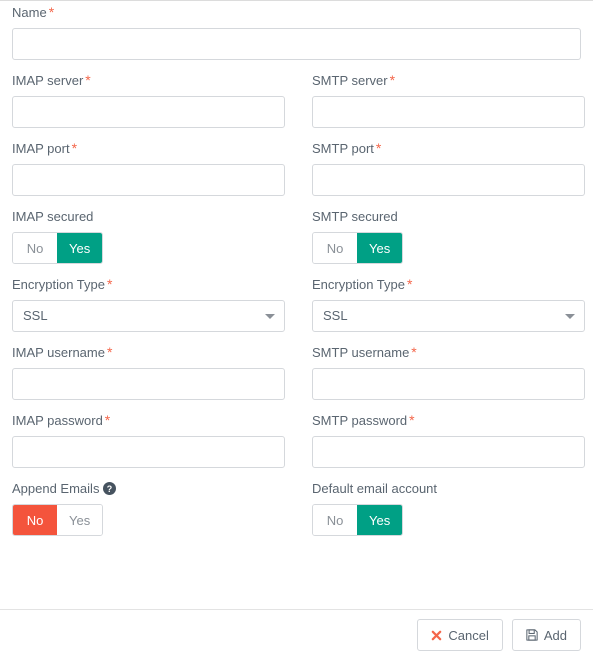 The height and width of the screenshot is (660, 593). Describe the element at coordinates (148, 180) in the screenshot. I see `imap-port-input` at that location.